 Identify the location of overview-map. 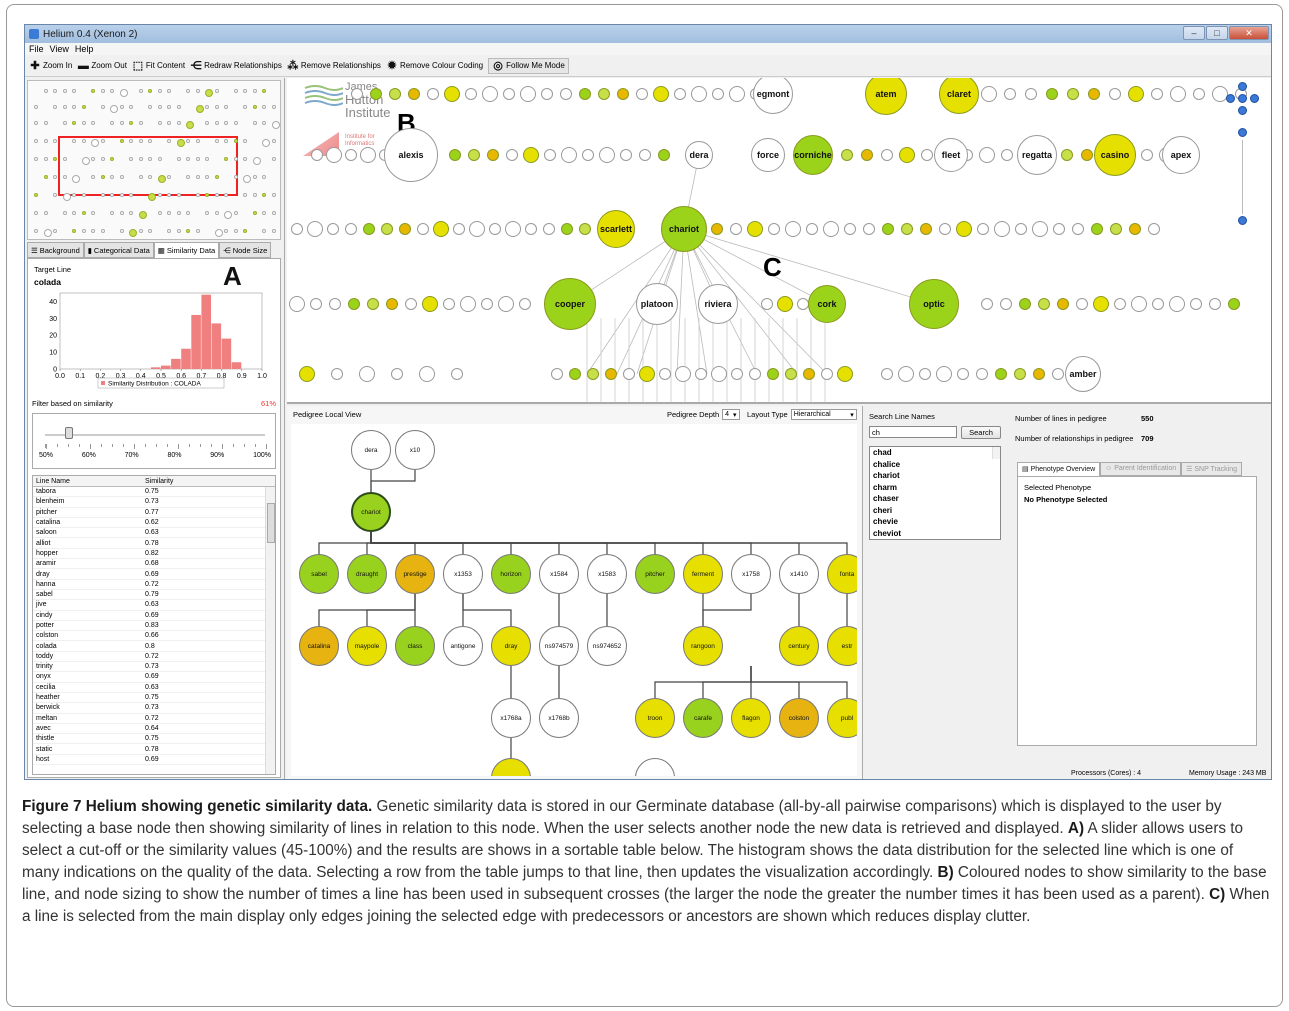
(154, 160).